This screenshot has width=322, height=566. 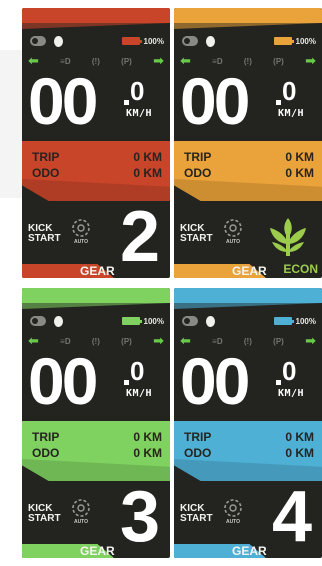 What do you see at coordinates (139, 237) in the screenshot?
I see `gear-number: 2` at bounding box center [139, 237].